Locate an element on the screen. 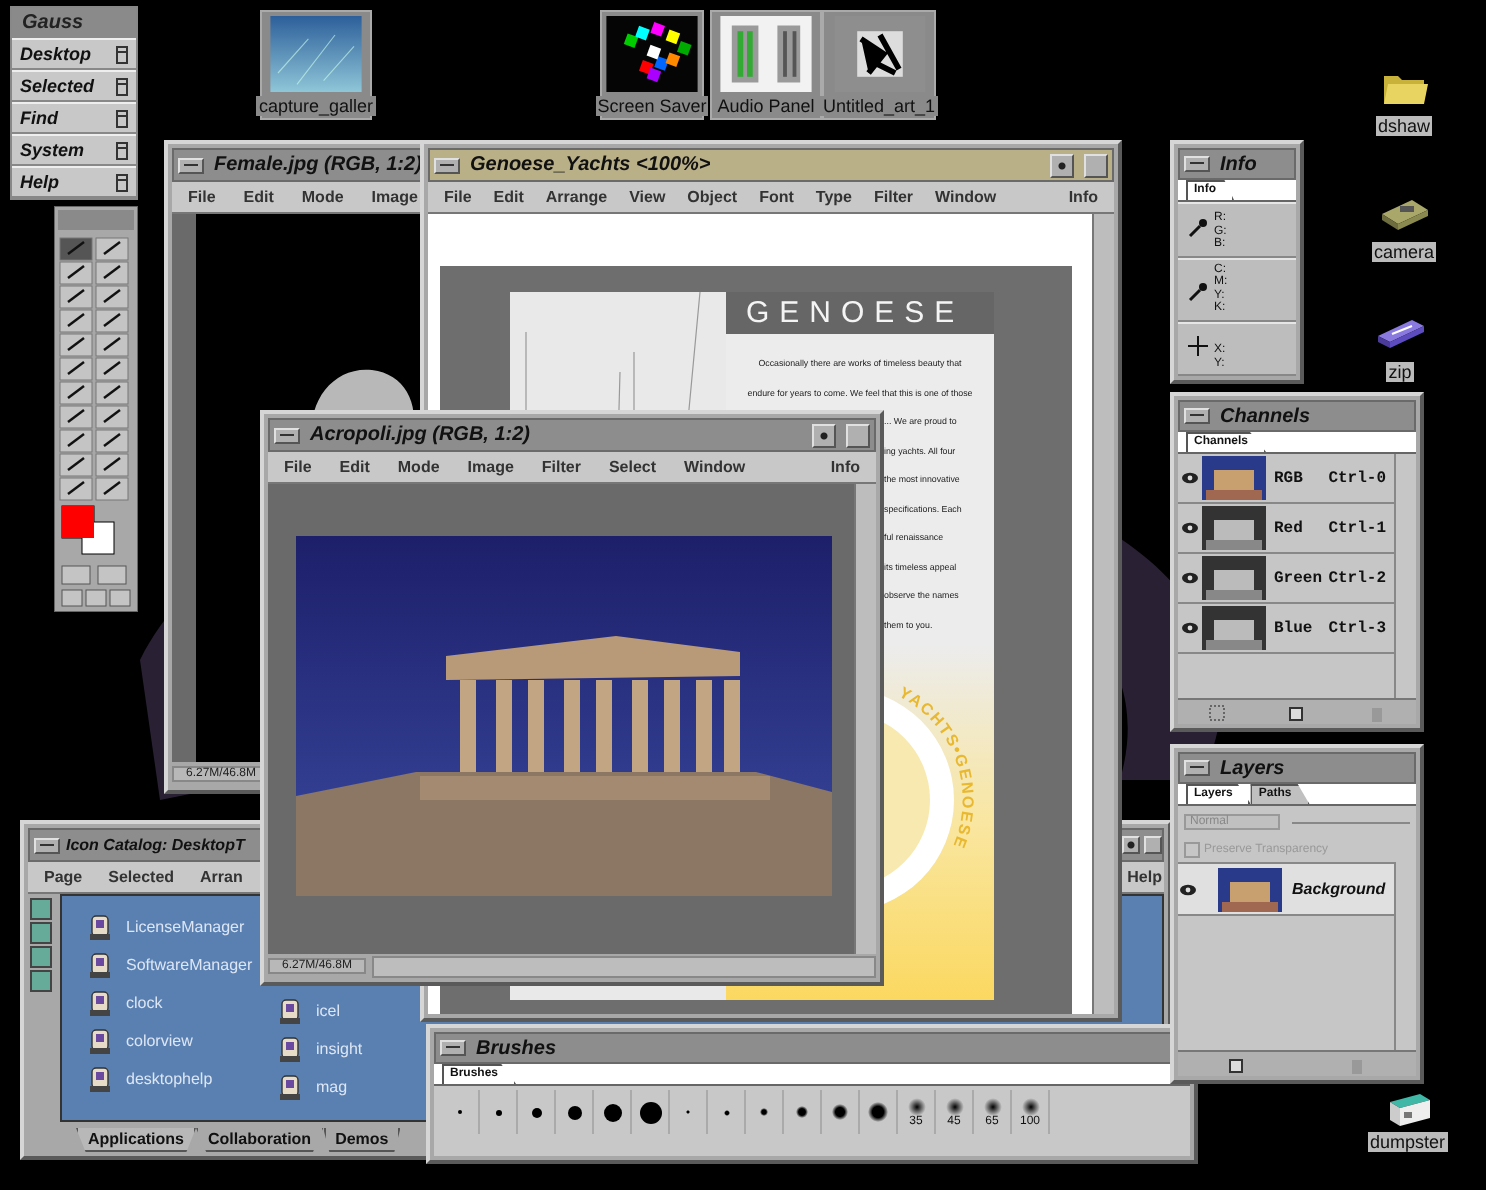 This screenshot has height=1190, width=1486. icon-tile: capture_galler is located at coordinates (316, 65).